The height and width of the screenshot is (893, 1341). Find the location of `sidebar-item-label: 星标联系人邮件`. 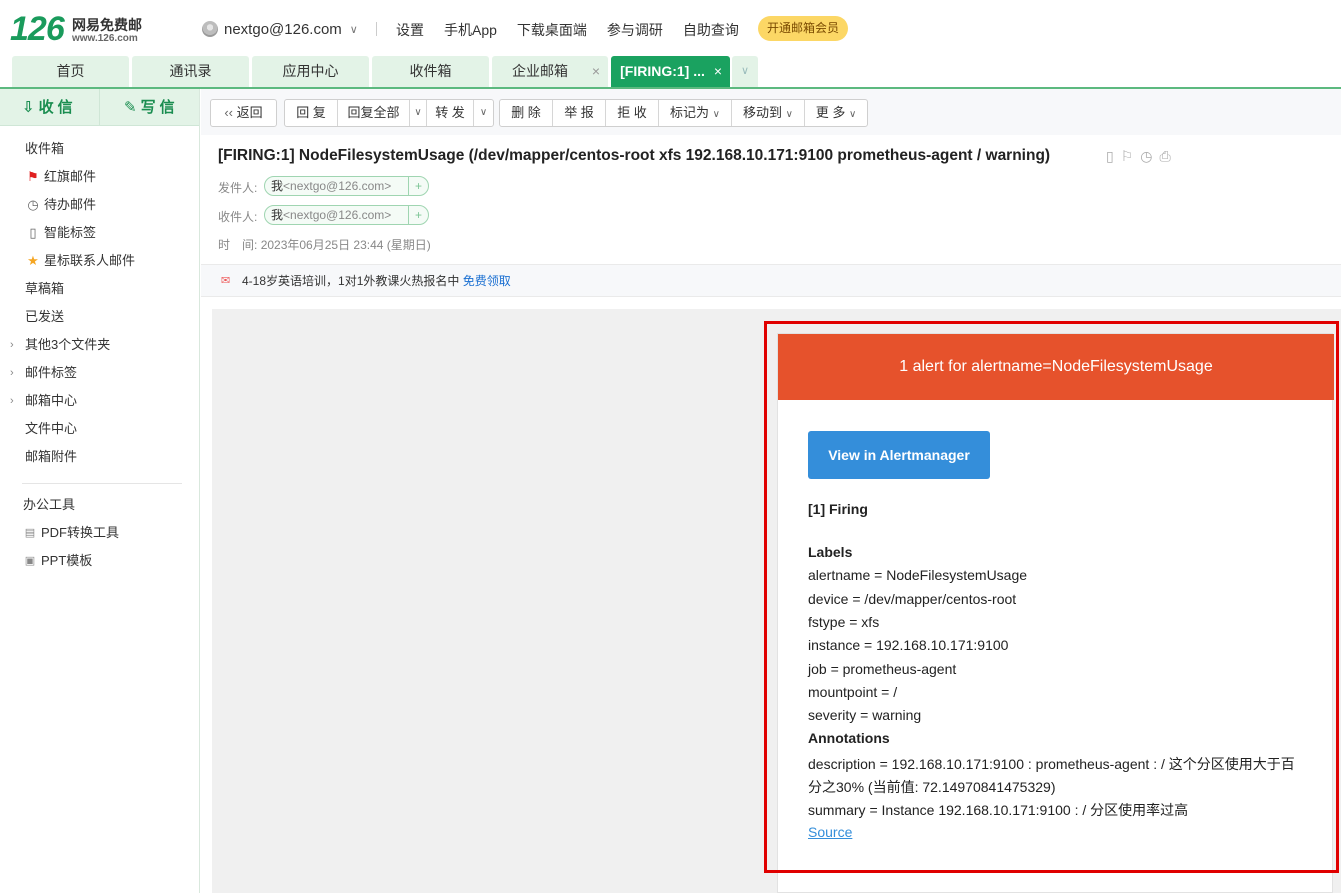

sidebar-item-label: 星标联系人邮件 is located at coordinates (90, 260).